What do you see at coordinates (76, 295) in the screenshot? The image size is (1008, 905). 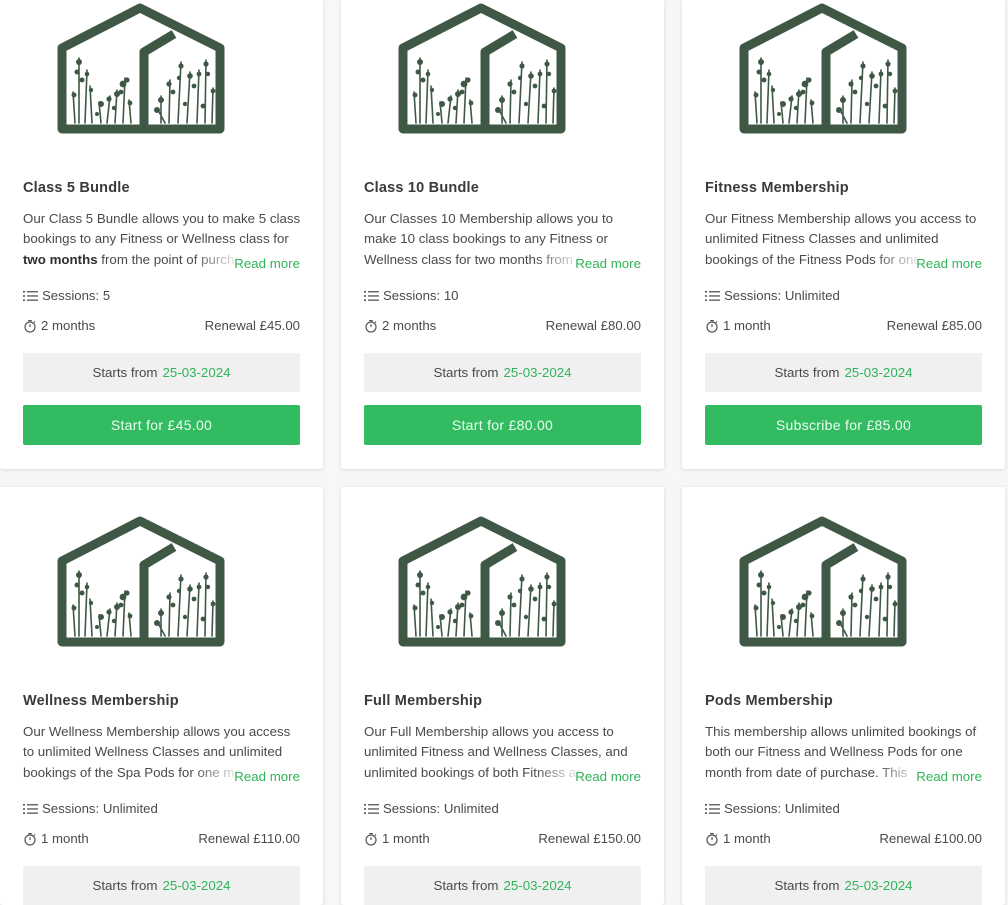 I see `sessions-label: Sessions: 5` at bounding box center [76, 295].